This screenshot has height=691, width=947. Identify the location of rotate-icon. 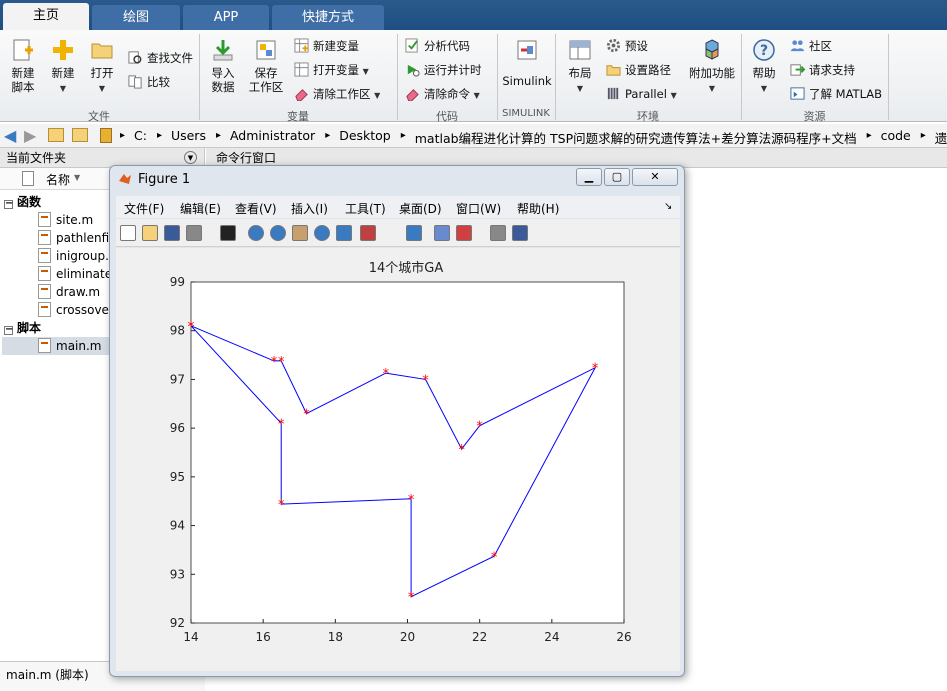
(322, 233).